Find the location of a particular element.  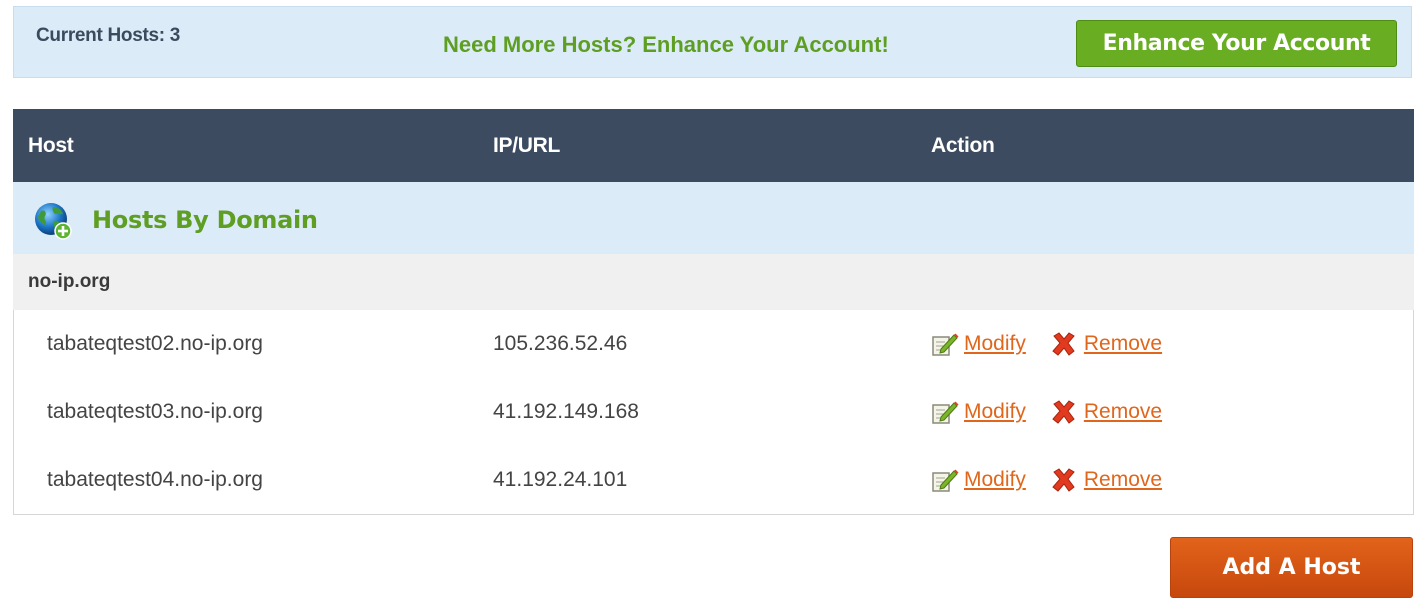

column-header-ip-url: IP/URL is located at coordinates (527, 145).